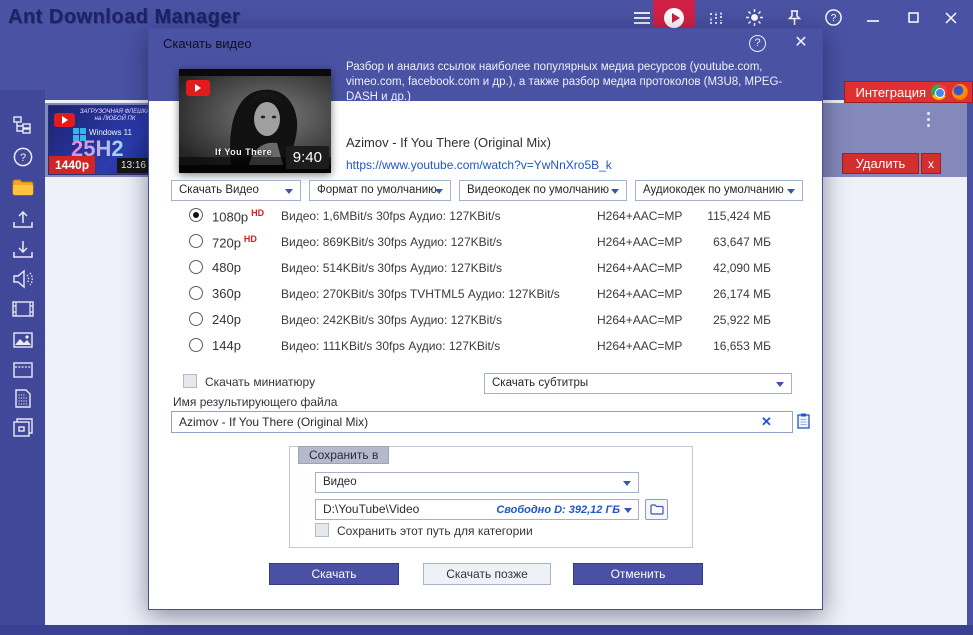 The width and height of the screenshot is (973, 635). Describe the element at coordinates (124, 17) in the screenshot. I see `app-title: Ant Download Manager` at that location.